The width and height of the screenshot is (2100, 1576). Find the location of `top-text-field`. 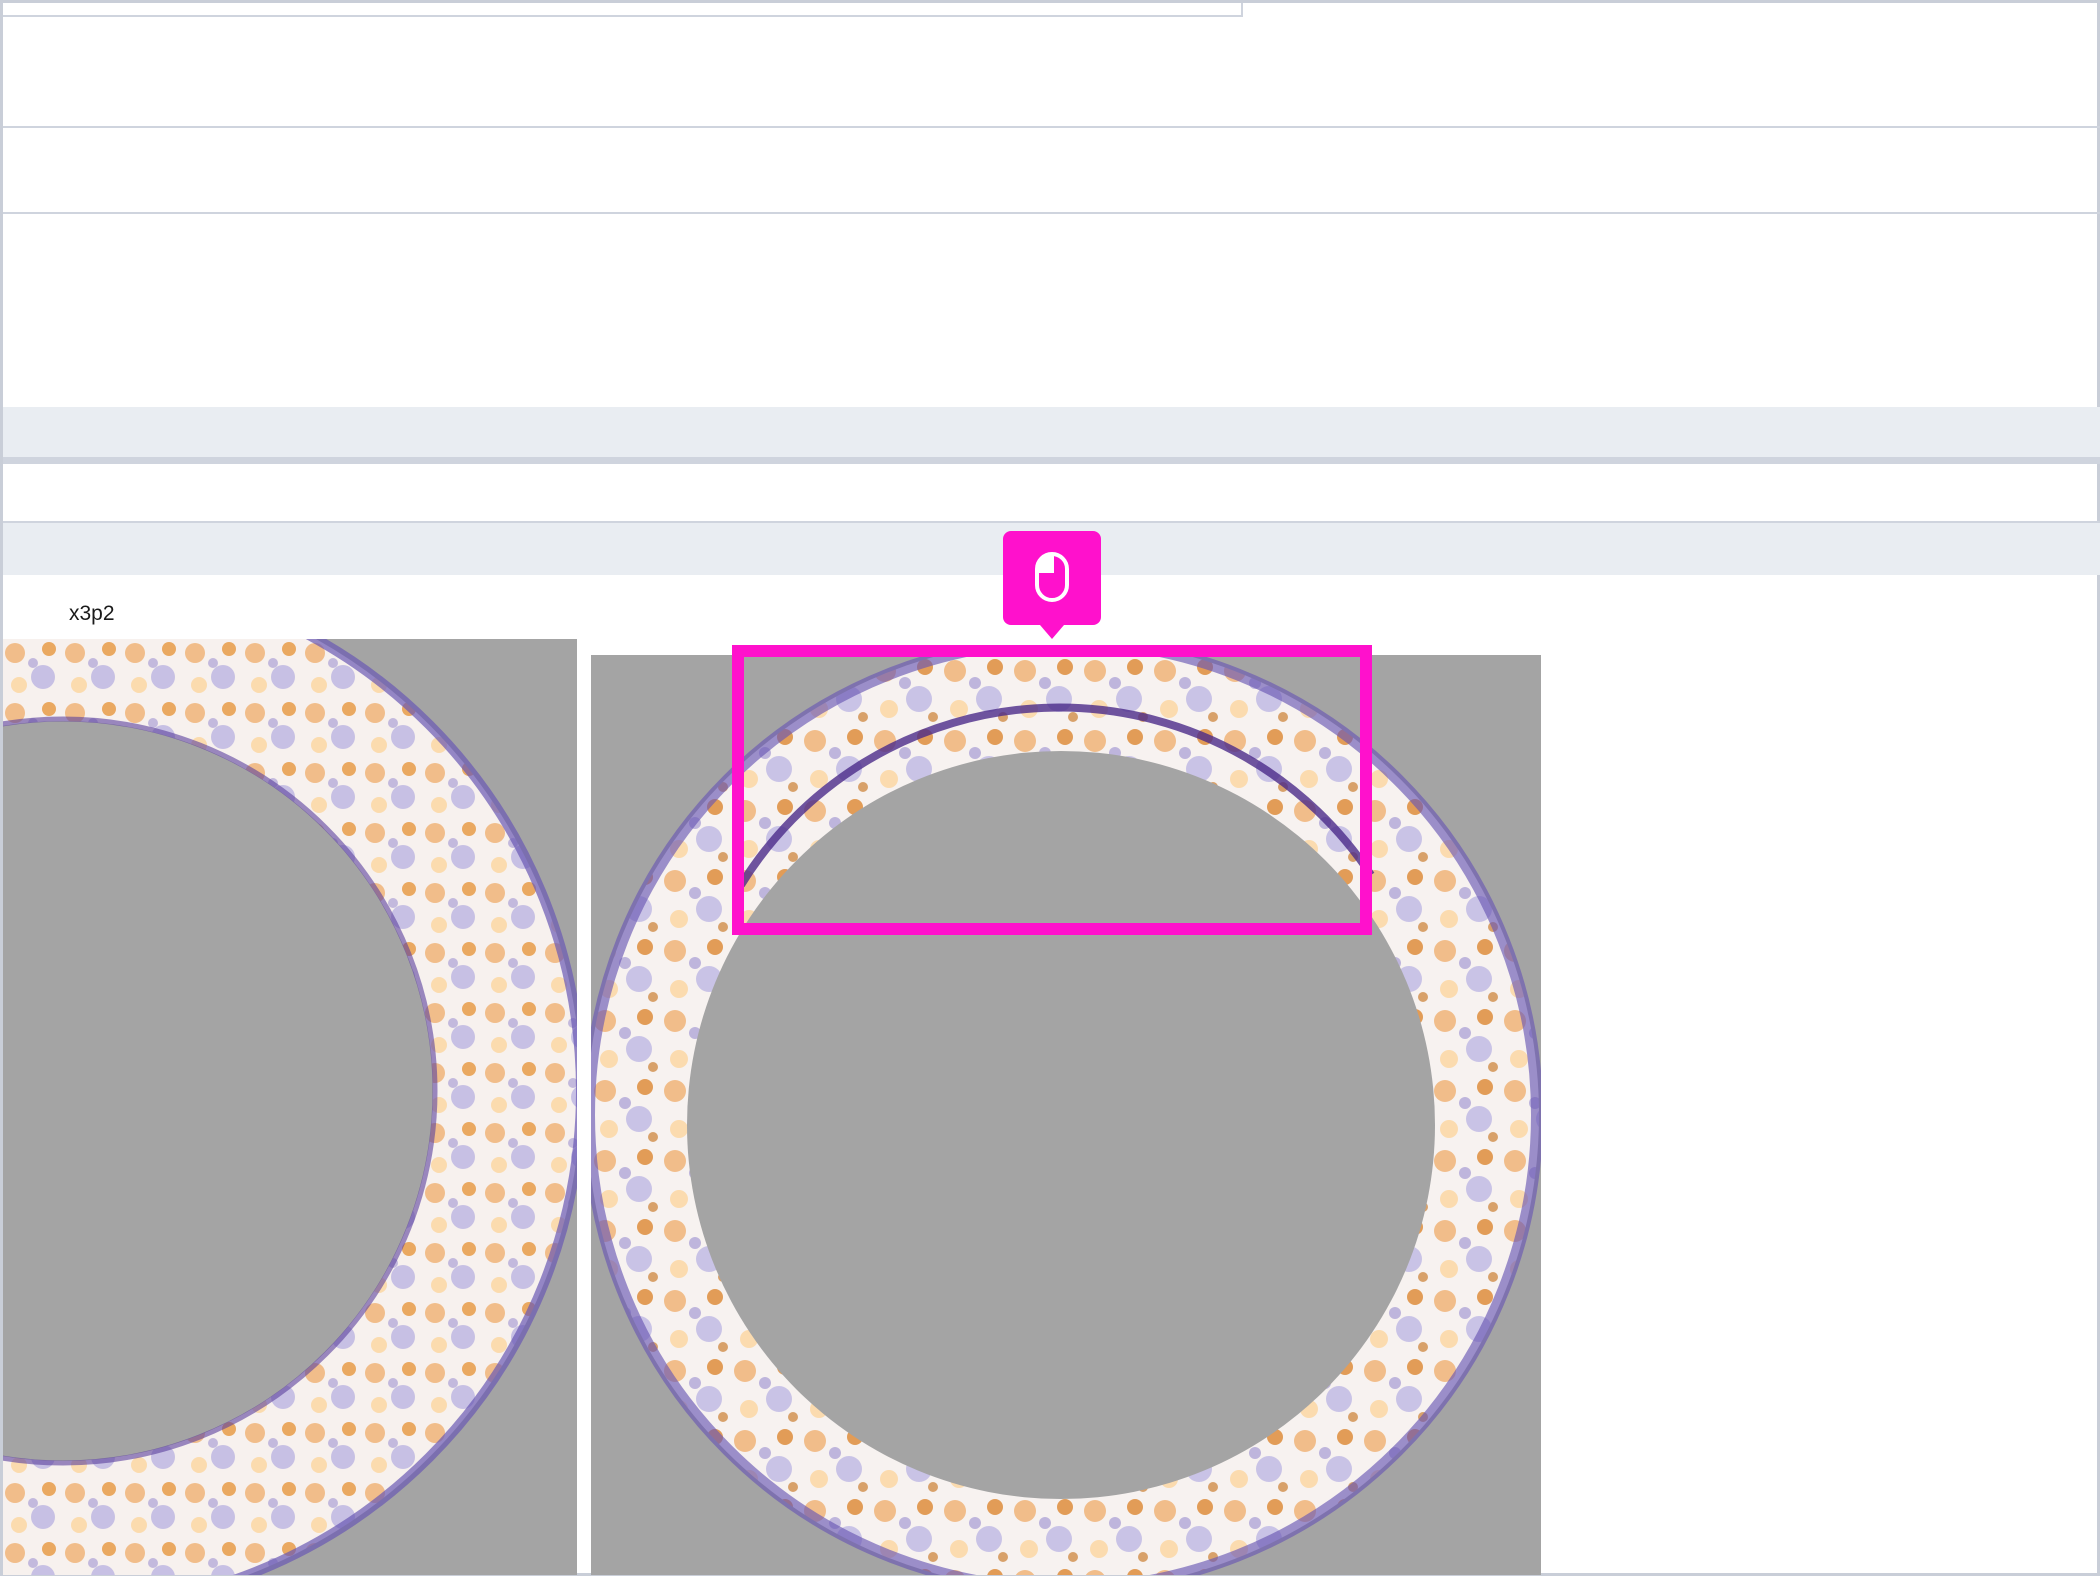

top-text-field is located at coordinates (623, 10).